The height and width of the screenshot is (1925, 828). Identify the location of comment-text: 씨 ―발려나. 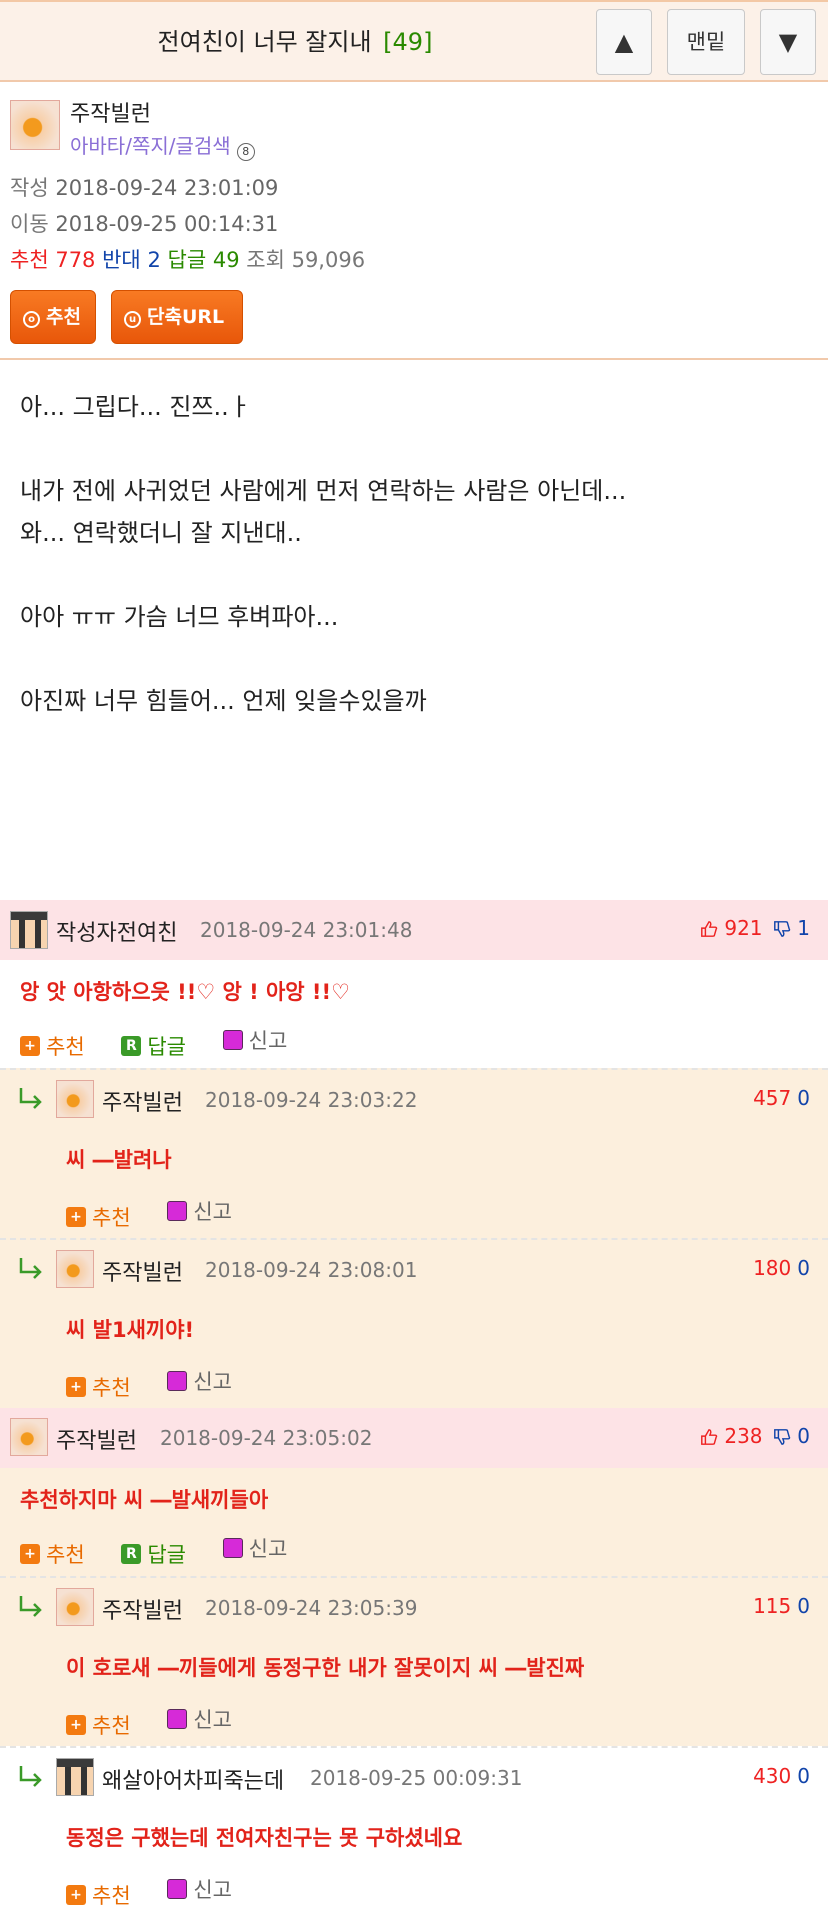
(119, 1160).